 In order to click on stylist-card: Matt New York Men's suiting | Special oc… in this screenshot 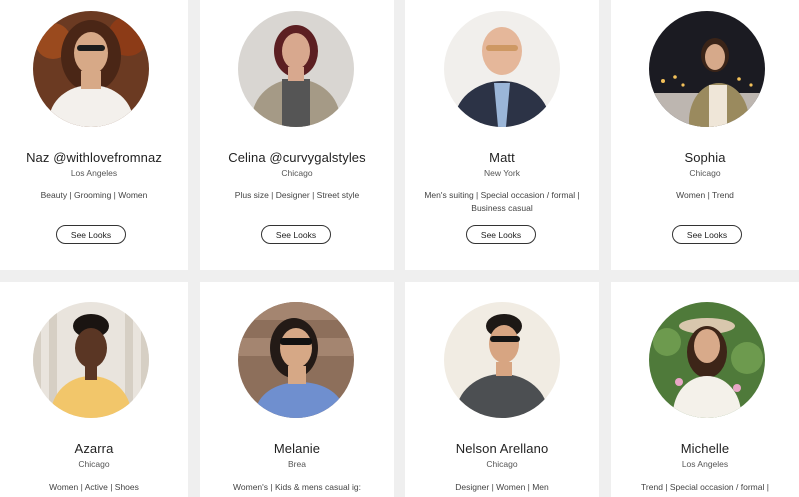, I will do `click(502, 135)`.